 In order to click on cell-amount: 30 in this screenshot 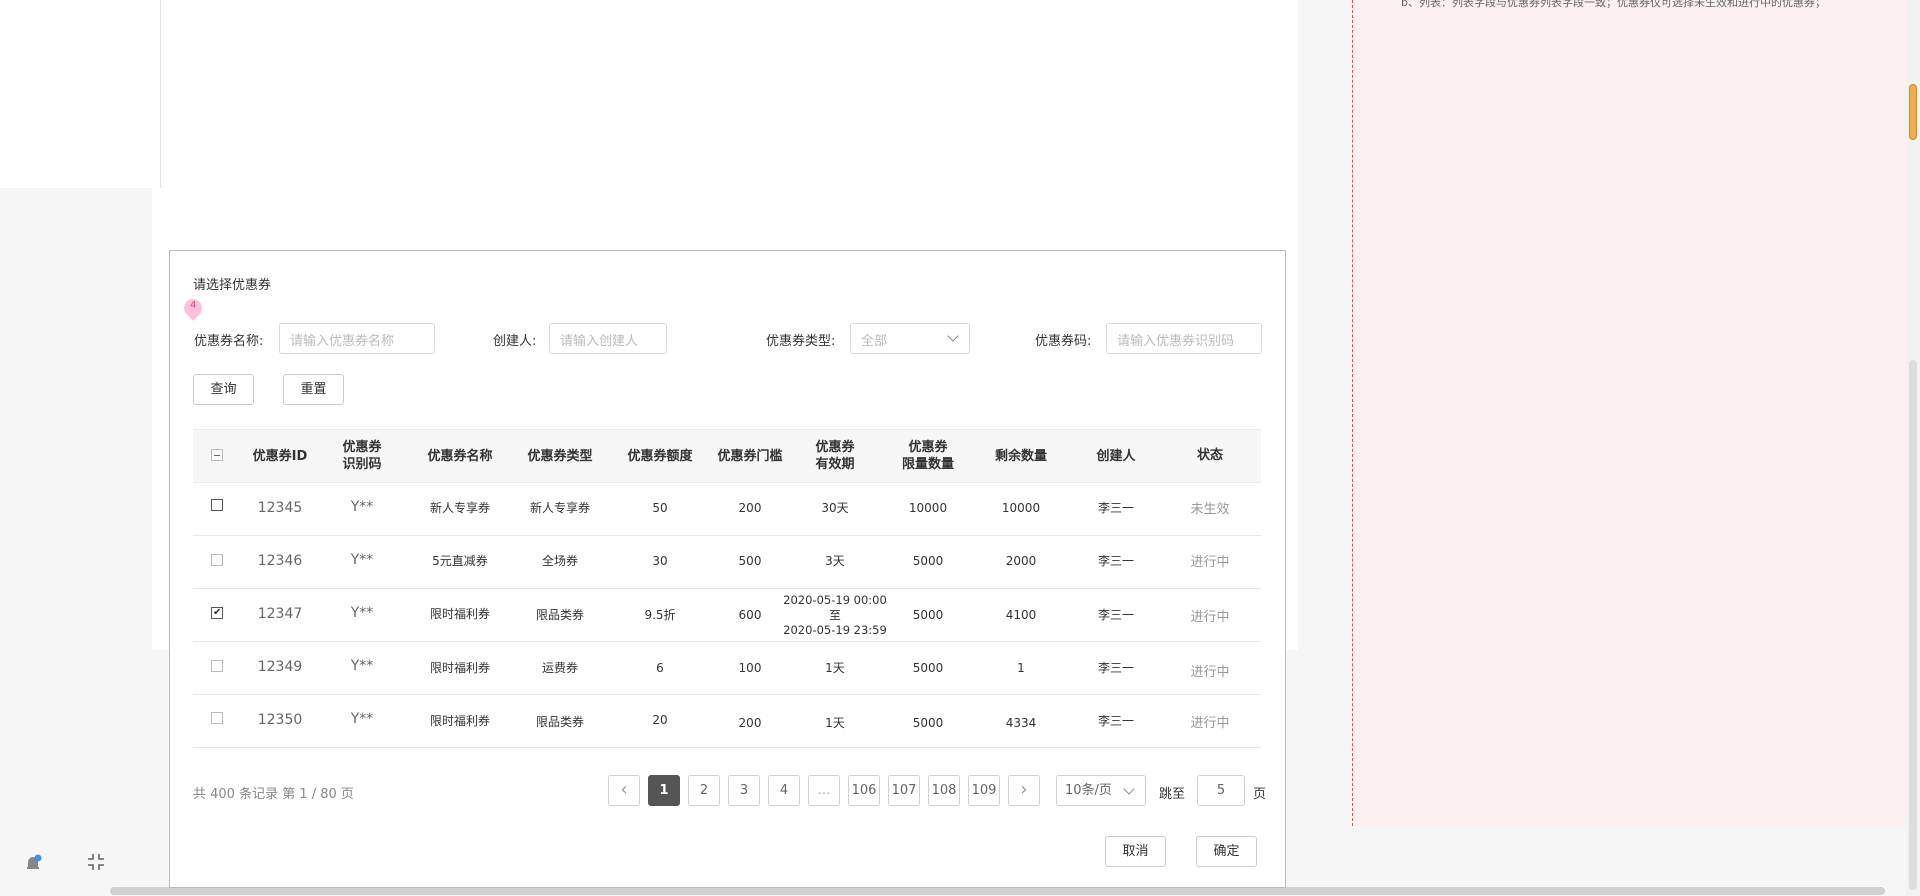, I will do `click(660, 561)`.